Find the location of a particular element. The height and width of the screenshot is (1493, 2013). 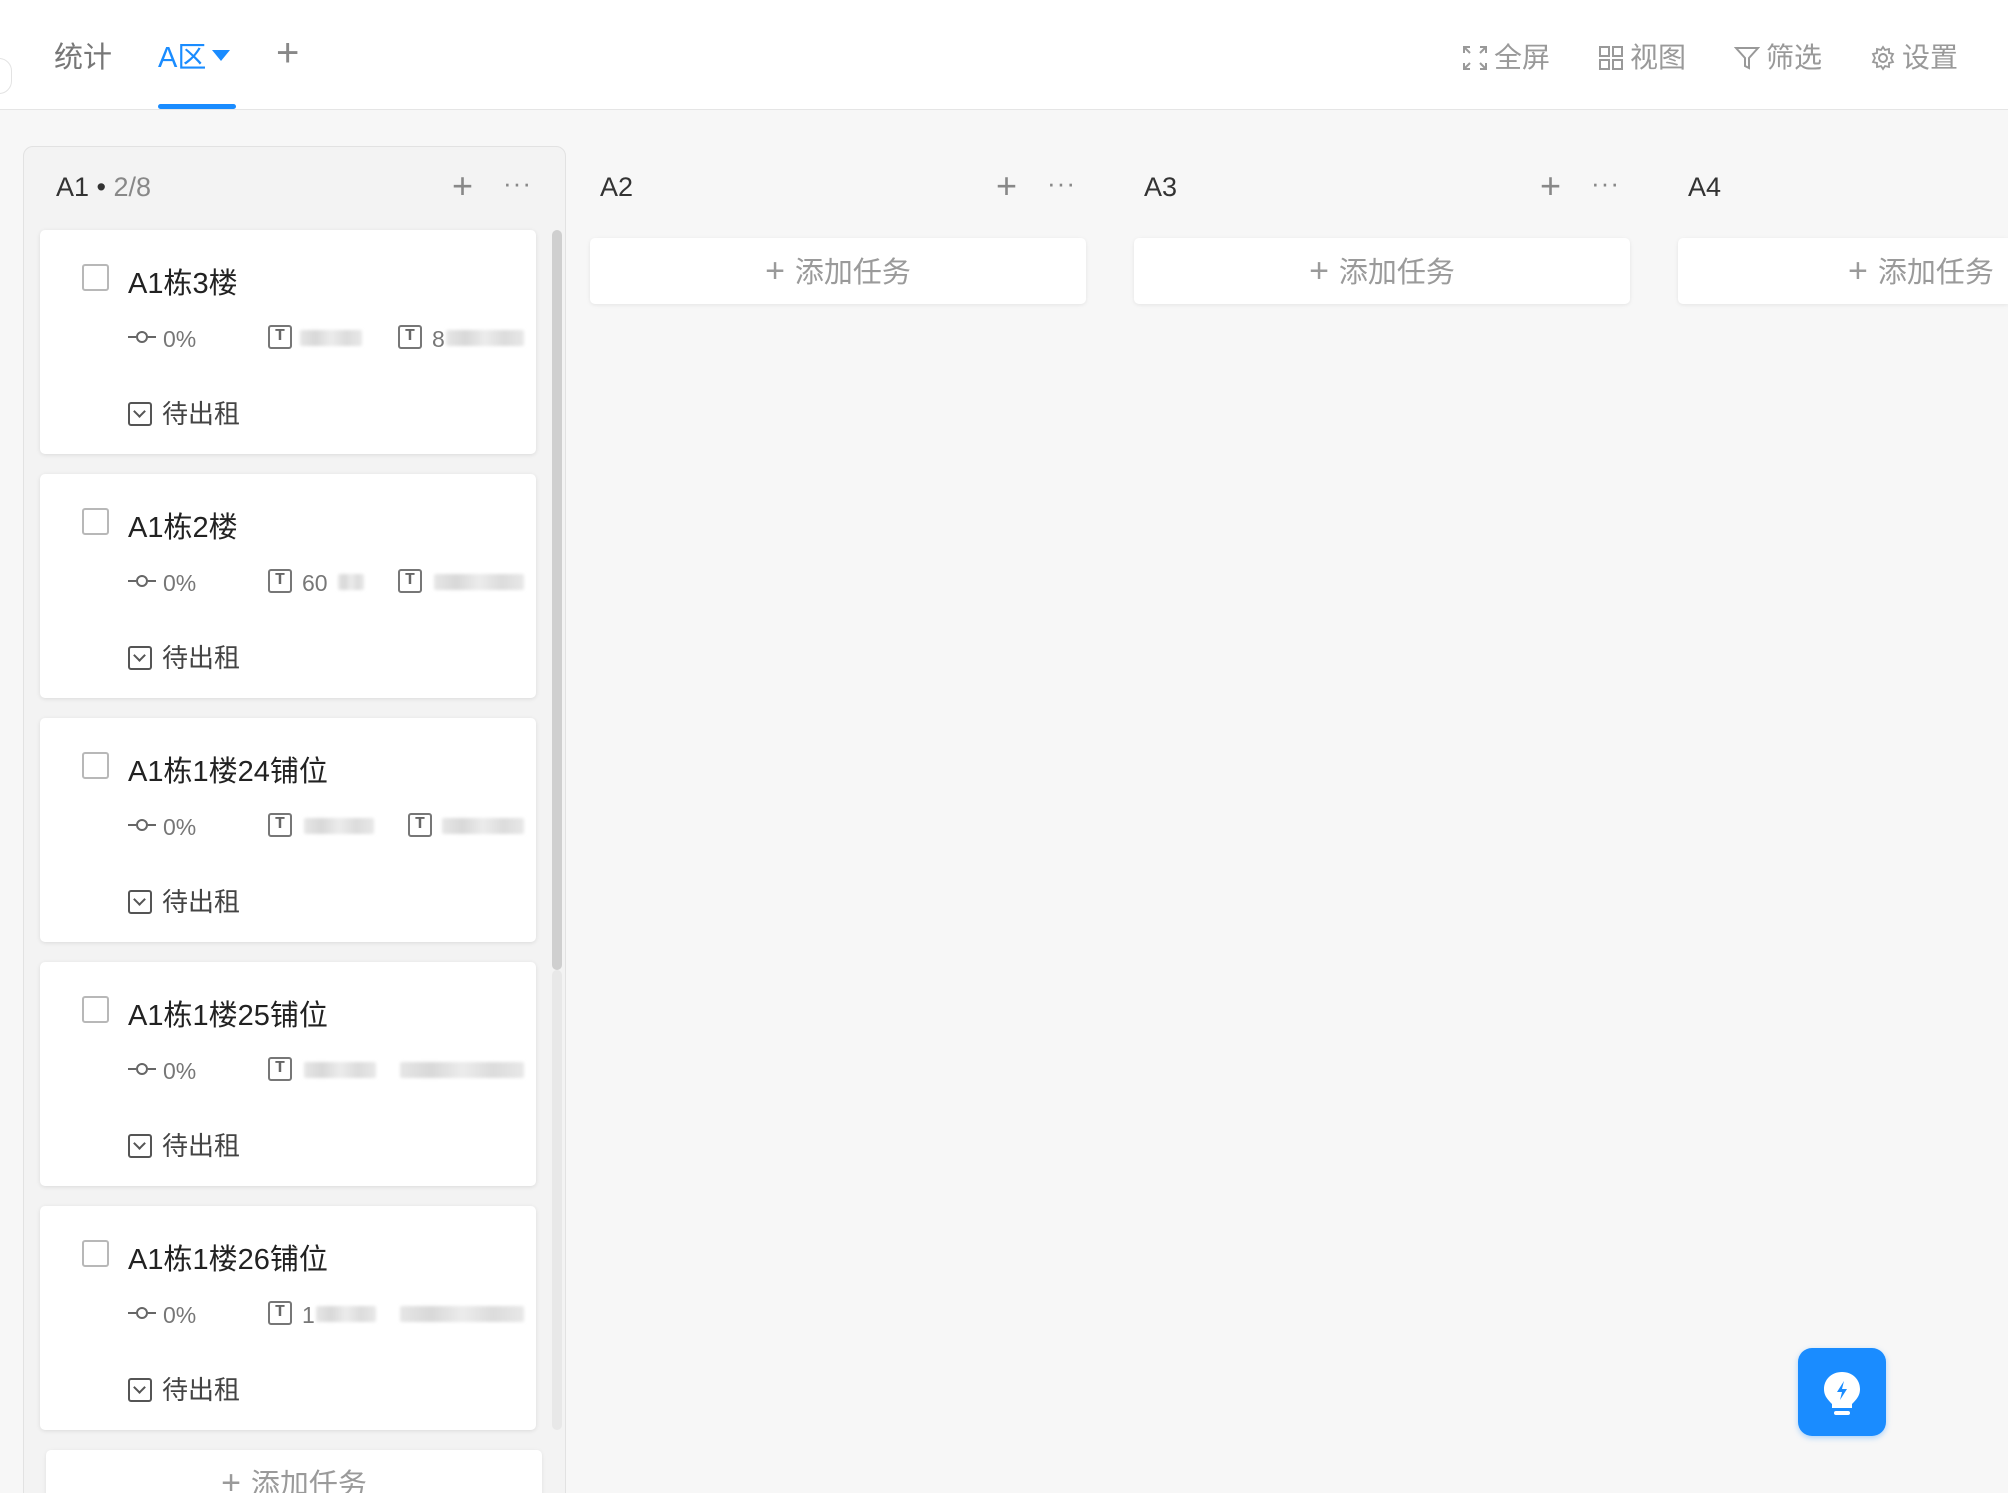

column-name: A1 is located at coordinates (73, 187).